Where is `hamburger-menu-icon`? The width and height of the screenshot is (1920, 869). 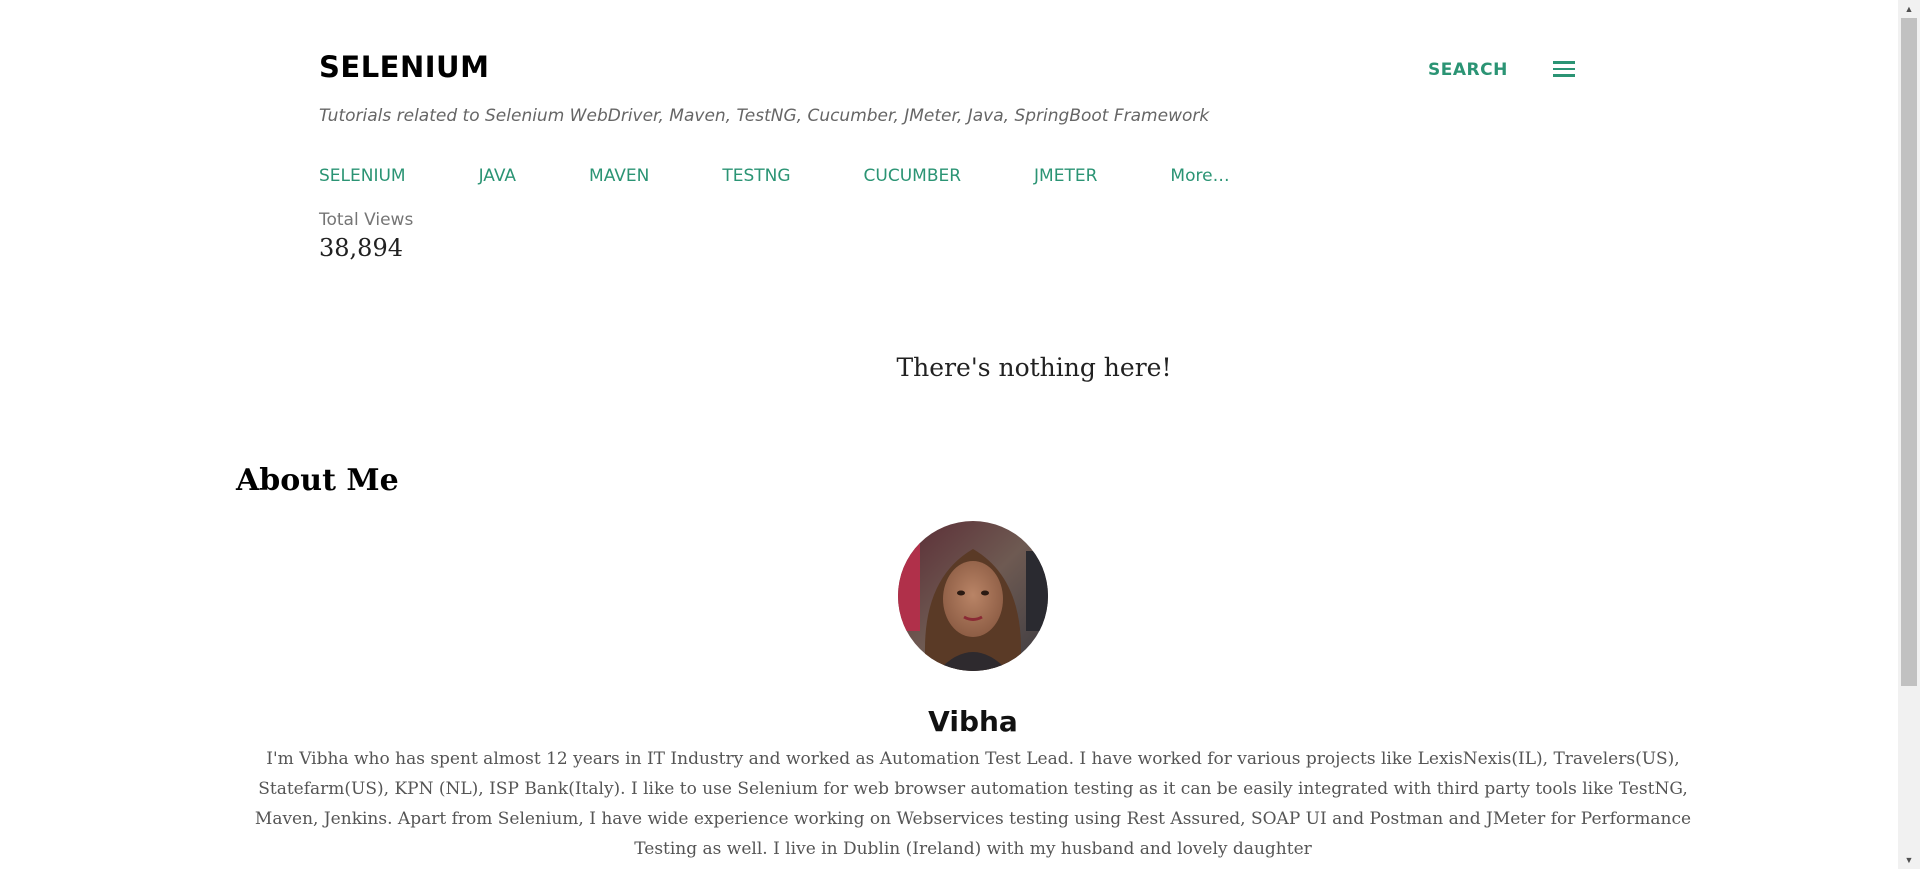 hamburger-menu-icon is located at coordinates (1565, 70).